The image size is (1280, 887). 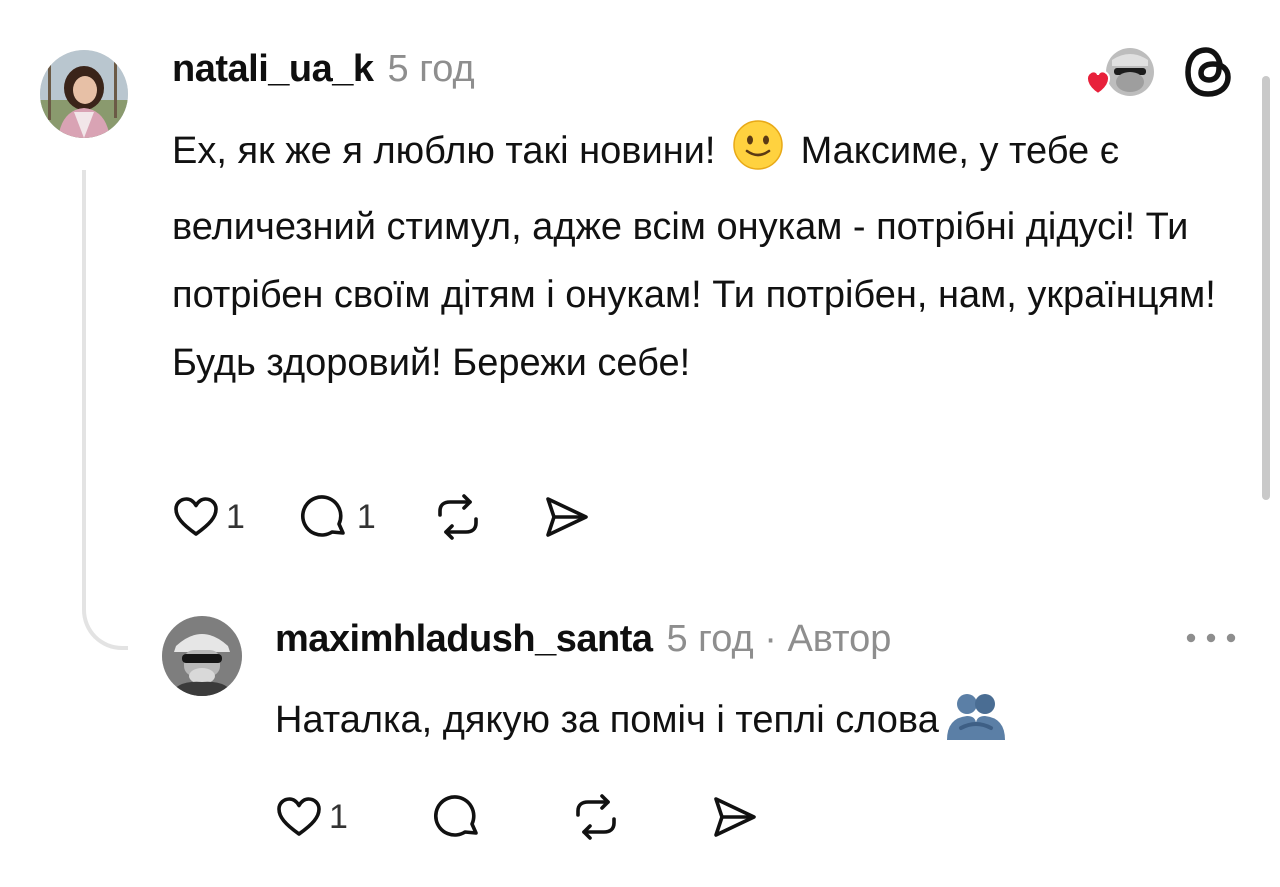 I want to click on slightly-smiling-face-icon, so click(x=758, y=156).